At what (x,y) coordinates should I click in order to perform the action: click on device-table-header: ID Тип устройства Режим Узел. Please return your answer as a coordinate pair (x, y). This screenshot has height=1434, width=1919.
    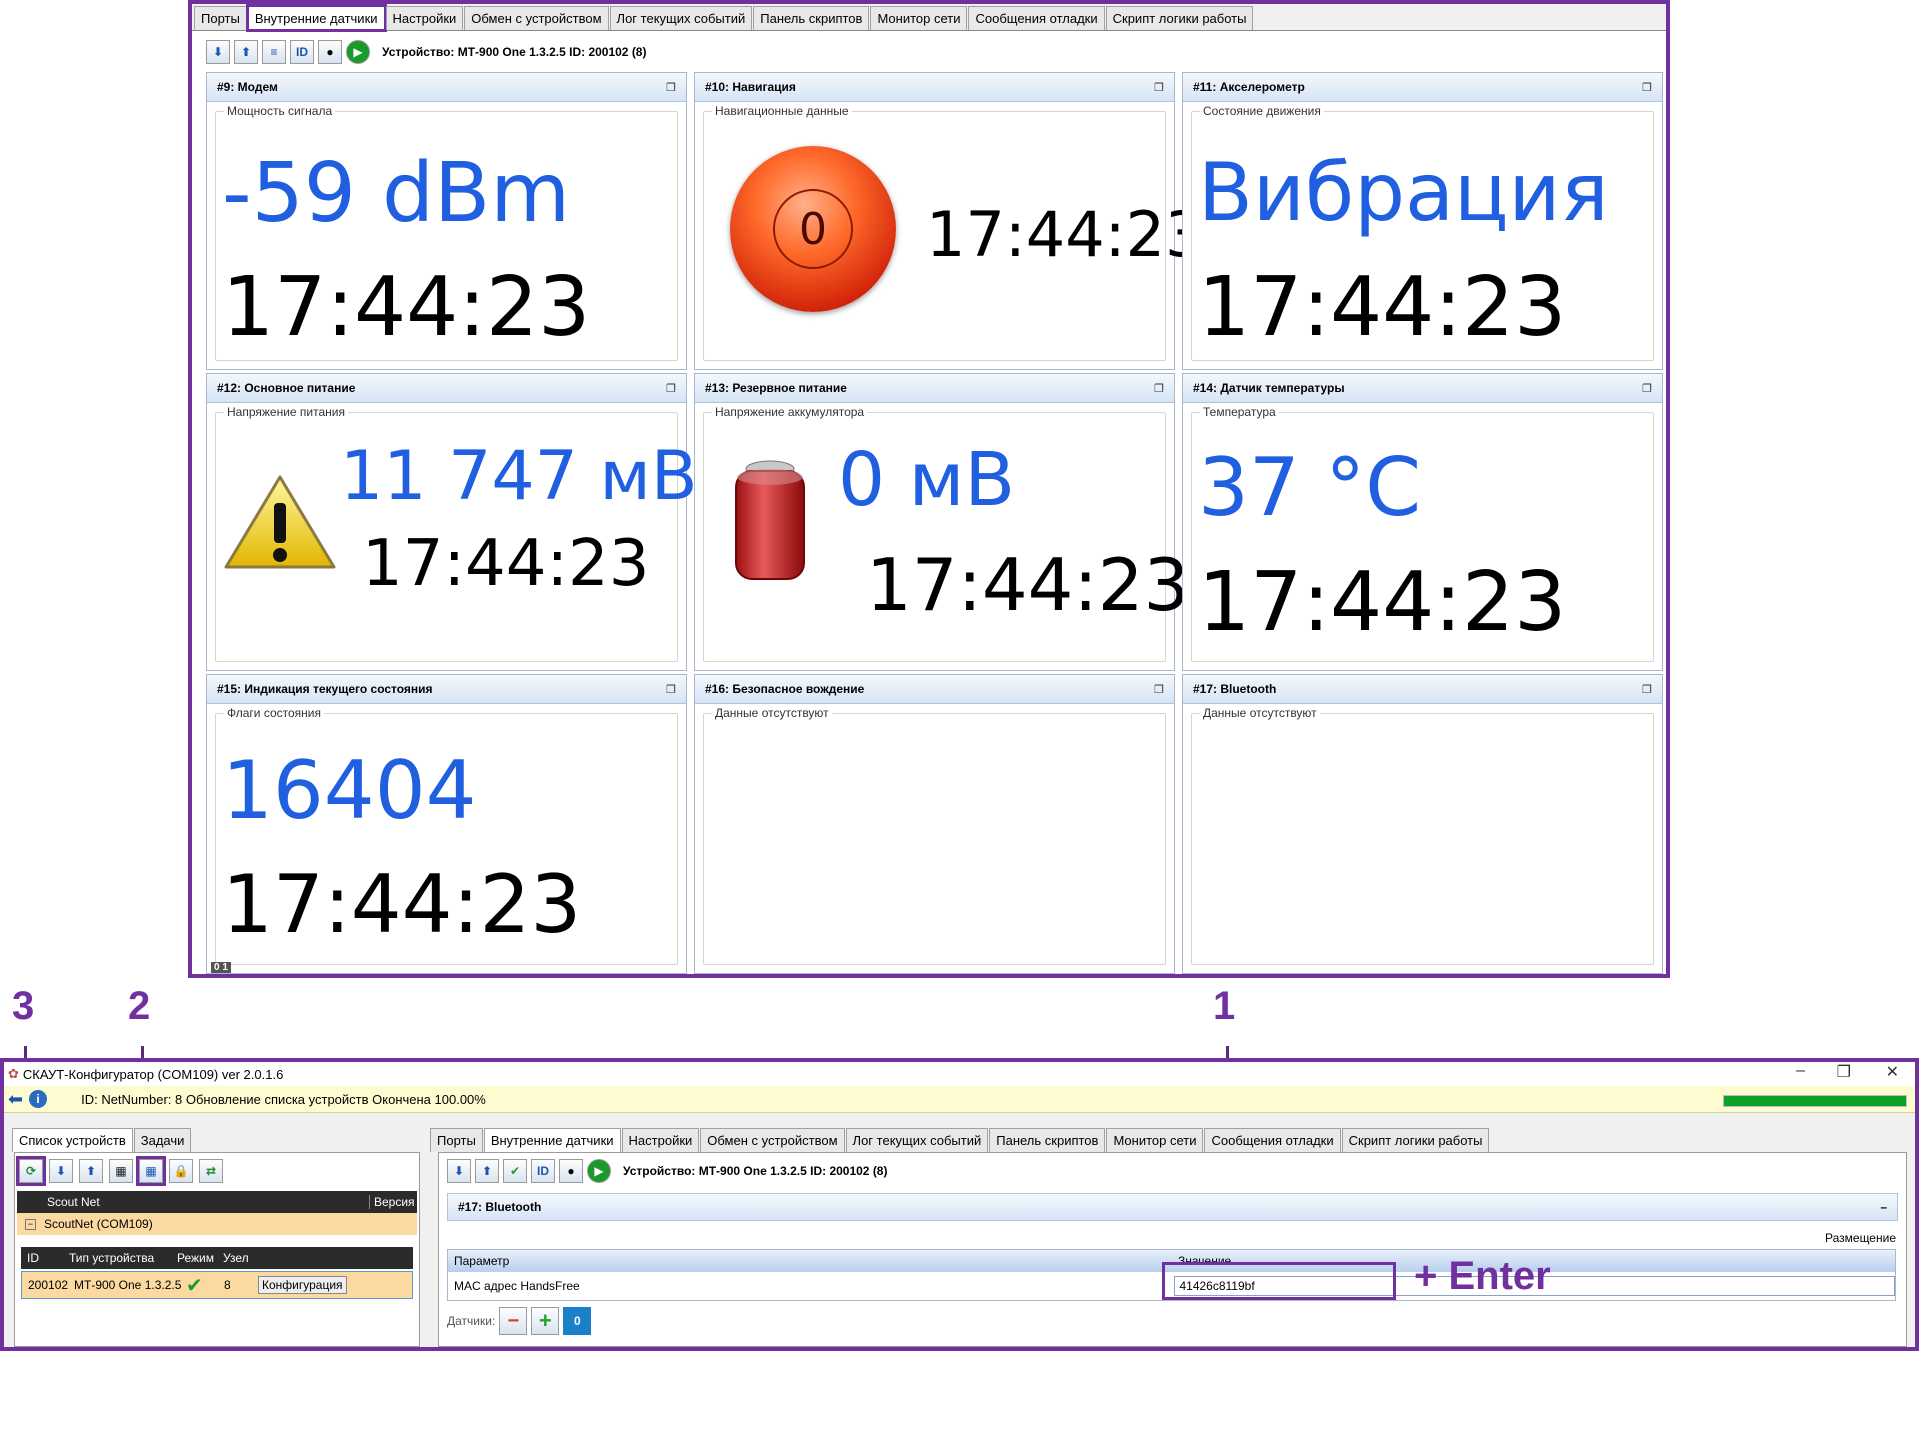
    Looking at the image, I should click on (217, 1258).